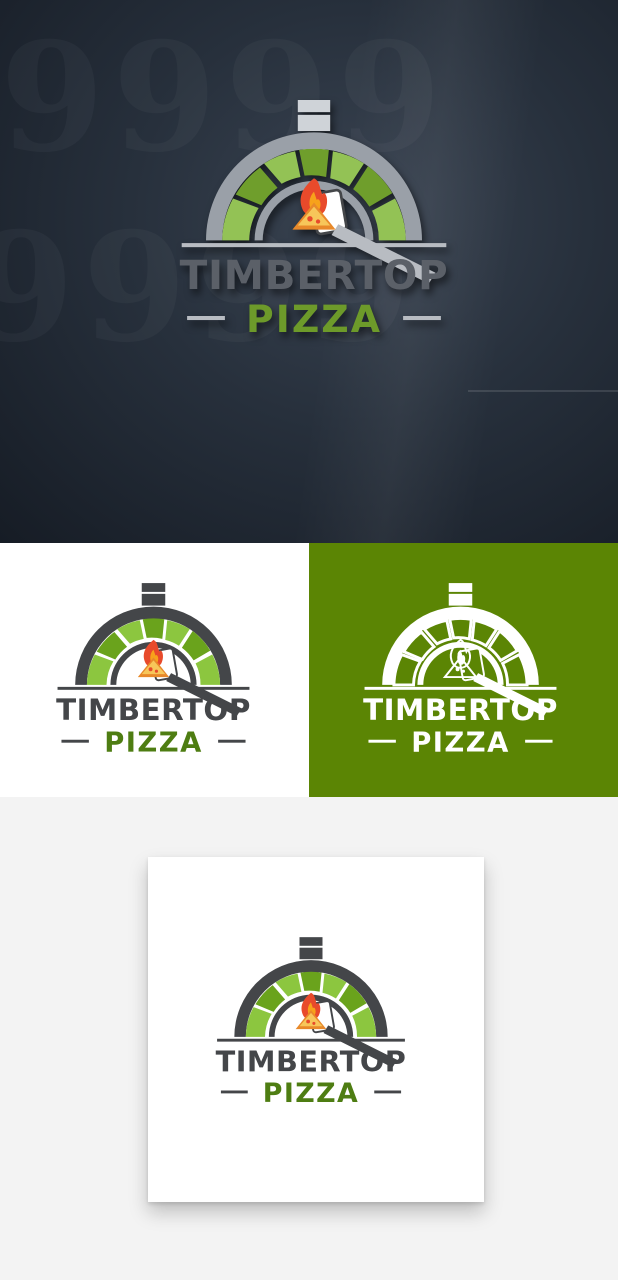 This screenshot has width=618, height=1280. Describe the element at coordinates (314, 235) in the screenshot. I see `logo-3d: TIMBERTOP PIZZA` at that location.